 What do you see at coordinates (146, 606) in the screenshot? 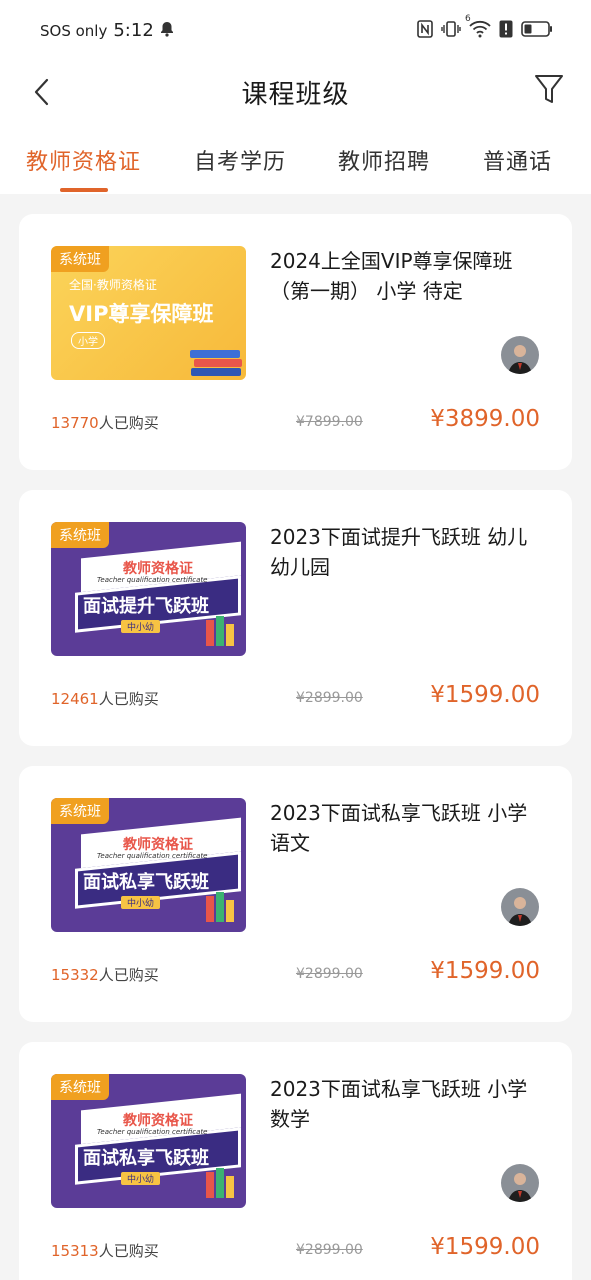
I see `thumb-main-text: 面试提升飞跃班` at bounding box center [146, 606].